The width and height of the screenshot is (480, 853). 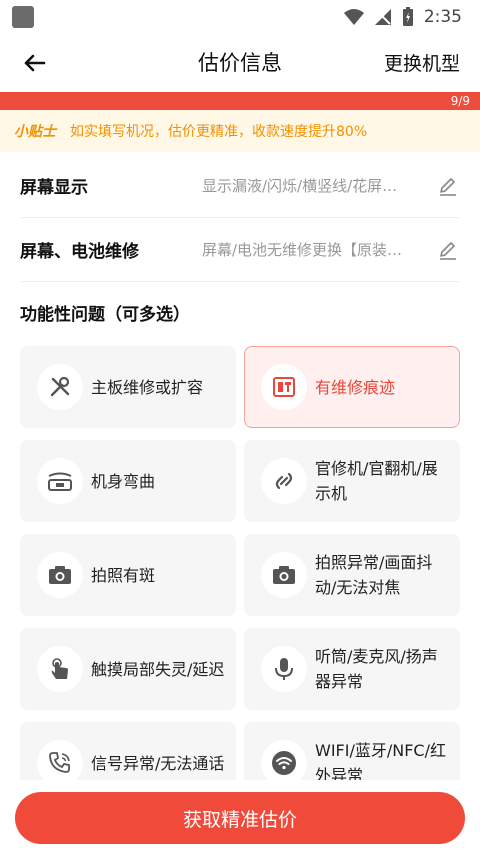 I want to click on option-label: 主板维修或扩容, so click(x=147, y=387).